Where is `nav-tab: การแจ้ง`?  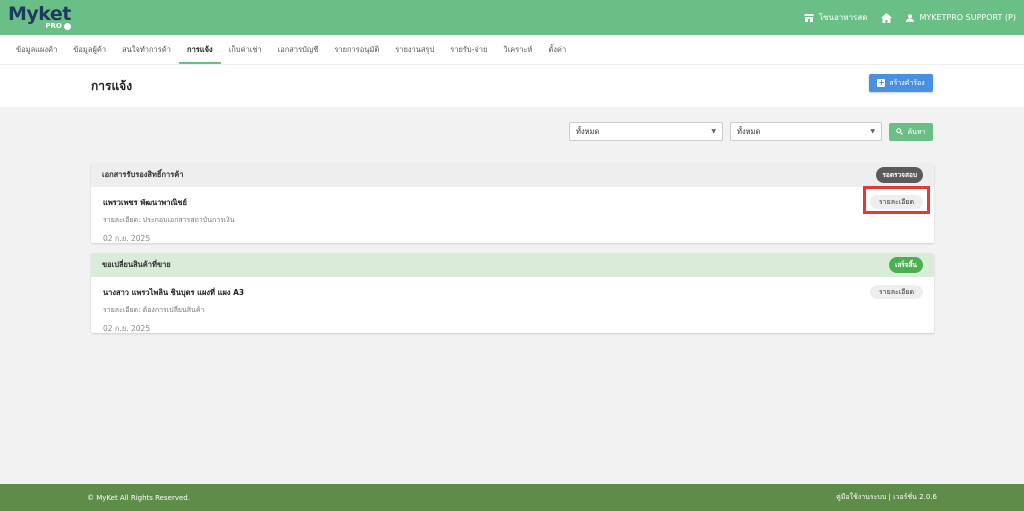 nav-tab: การแจ้ง is located at coordinates (200, 49).